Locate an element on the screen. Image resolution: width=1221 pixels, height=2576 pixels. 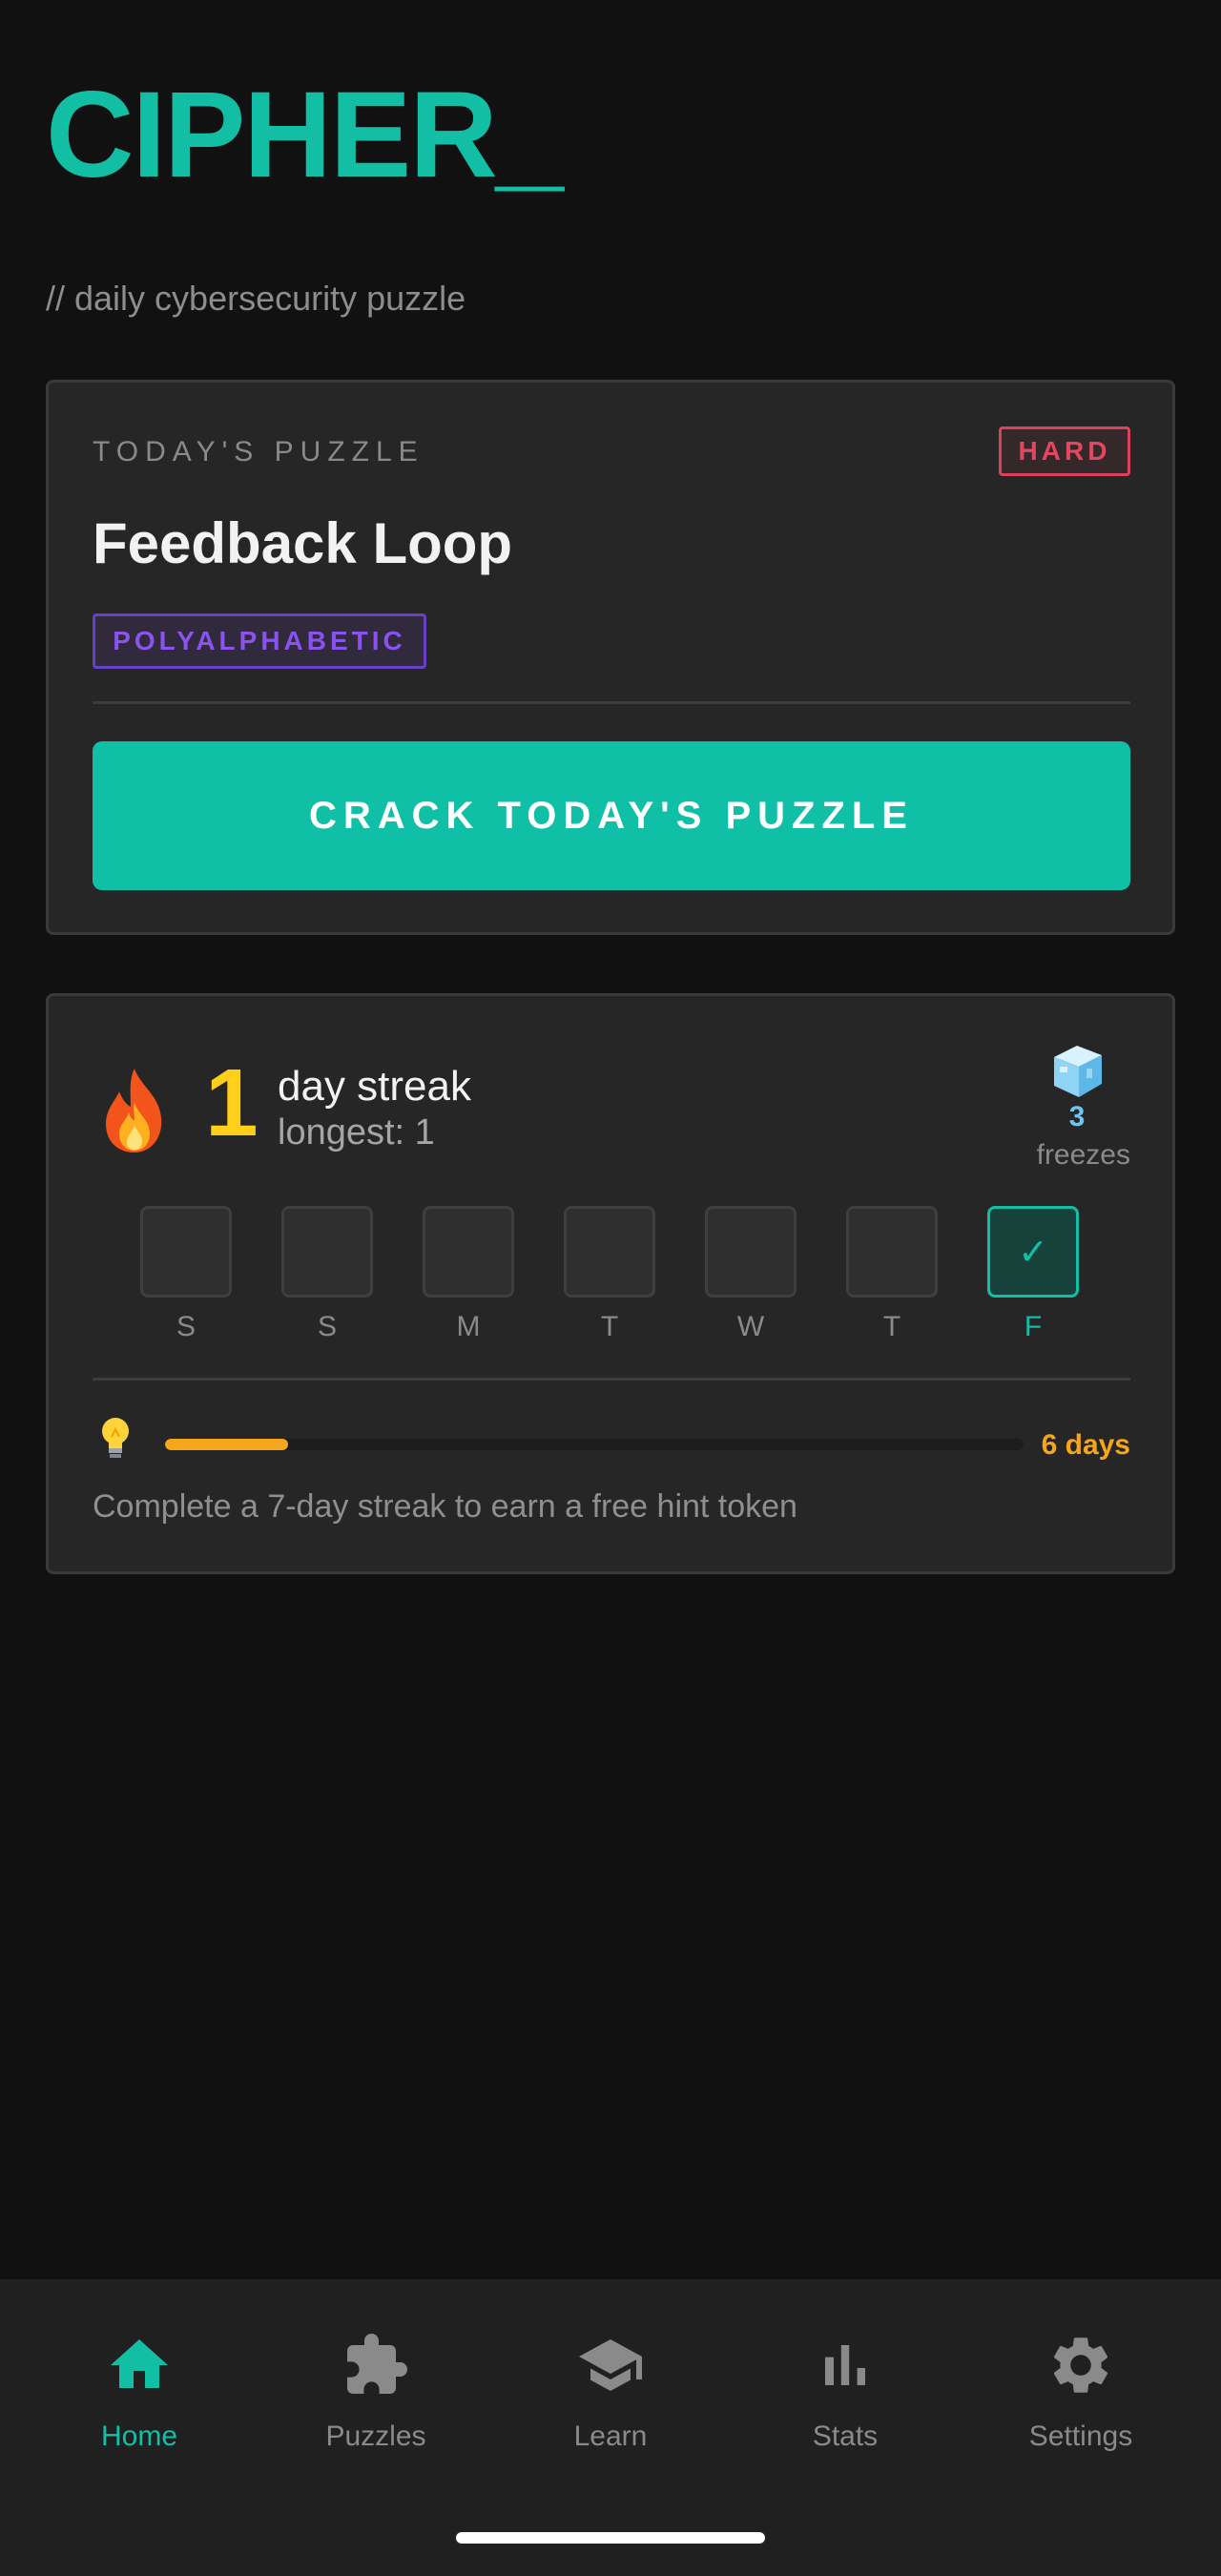
day-sun: S is located at coordinates (327, 1274).